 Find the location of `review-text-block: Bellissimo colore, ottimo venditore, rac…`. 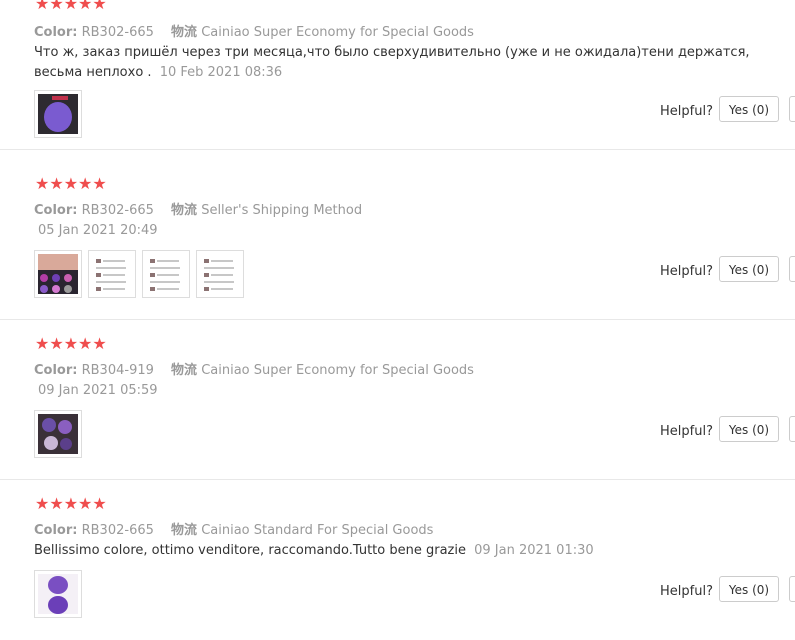

review-text-block: Bellissimo colore, ottimo venditore, rac… is located at coordinates (394, 551).